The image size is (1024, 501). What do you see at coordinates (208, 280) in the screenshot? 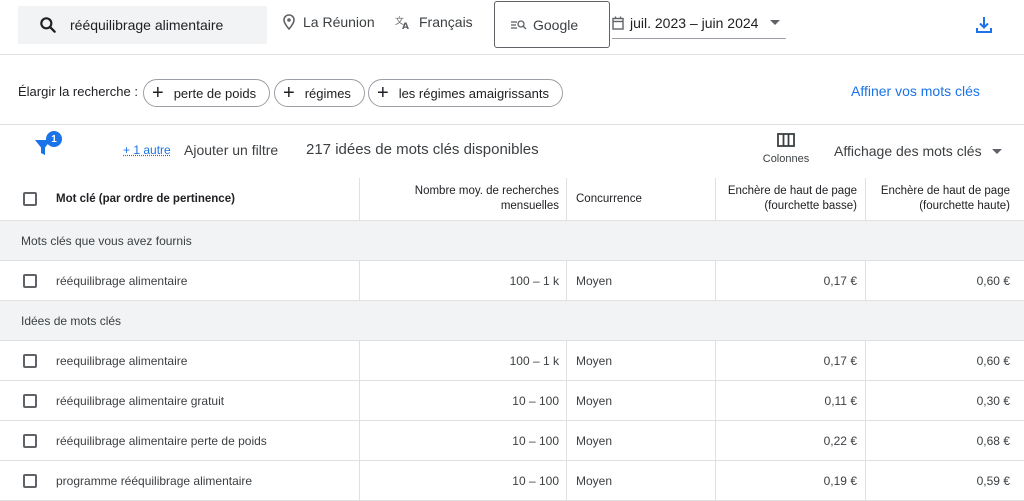
I see `keyword-cell: rééquilibrage alimentaire` at bounding box center [208, 280].